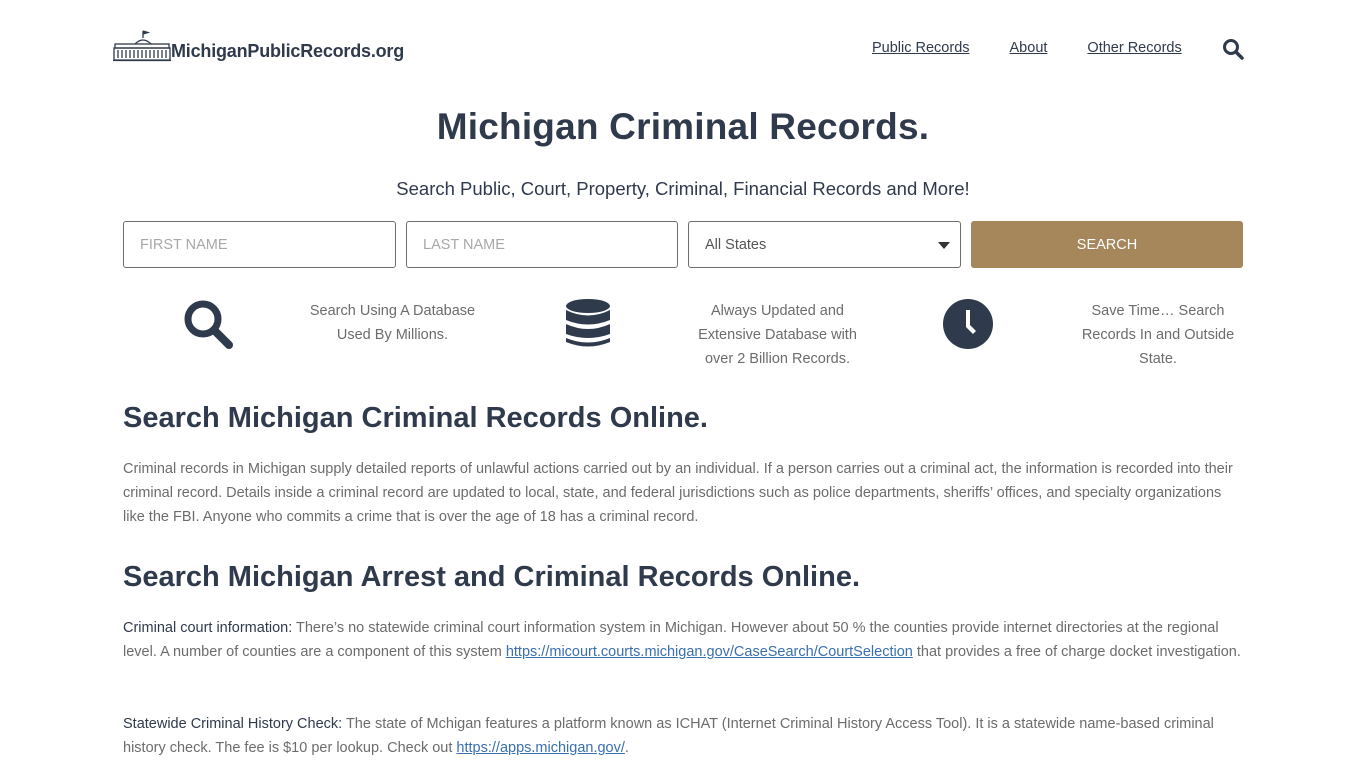 Image resolution: width=1366 pixels, height=768 pixels. Describe the element at coordinates (540, 748) in the screenshot. I see `apps-michigan-link: https://apps.michigan.gov/` at that location.